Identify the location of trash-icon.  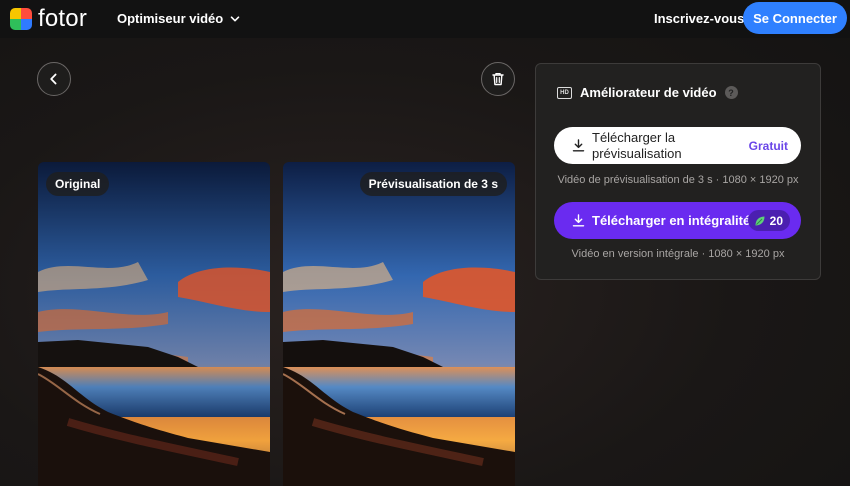
(498, 79).